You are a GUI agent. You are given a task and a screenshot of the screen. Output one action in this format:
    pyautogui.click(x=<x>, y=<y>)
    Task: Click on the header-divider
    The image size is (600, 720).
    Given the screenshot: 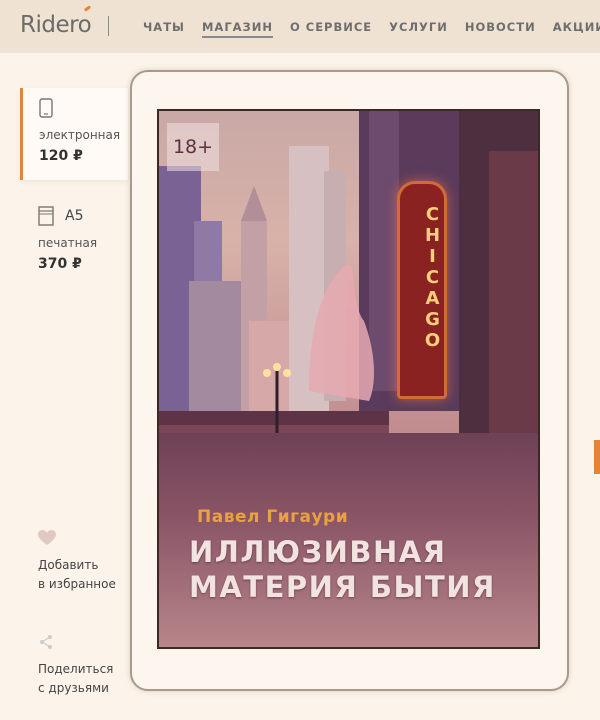 What is the action you would take?
    pyautogui.click(x=108, y=26)
    